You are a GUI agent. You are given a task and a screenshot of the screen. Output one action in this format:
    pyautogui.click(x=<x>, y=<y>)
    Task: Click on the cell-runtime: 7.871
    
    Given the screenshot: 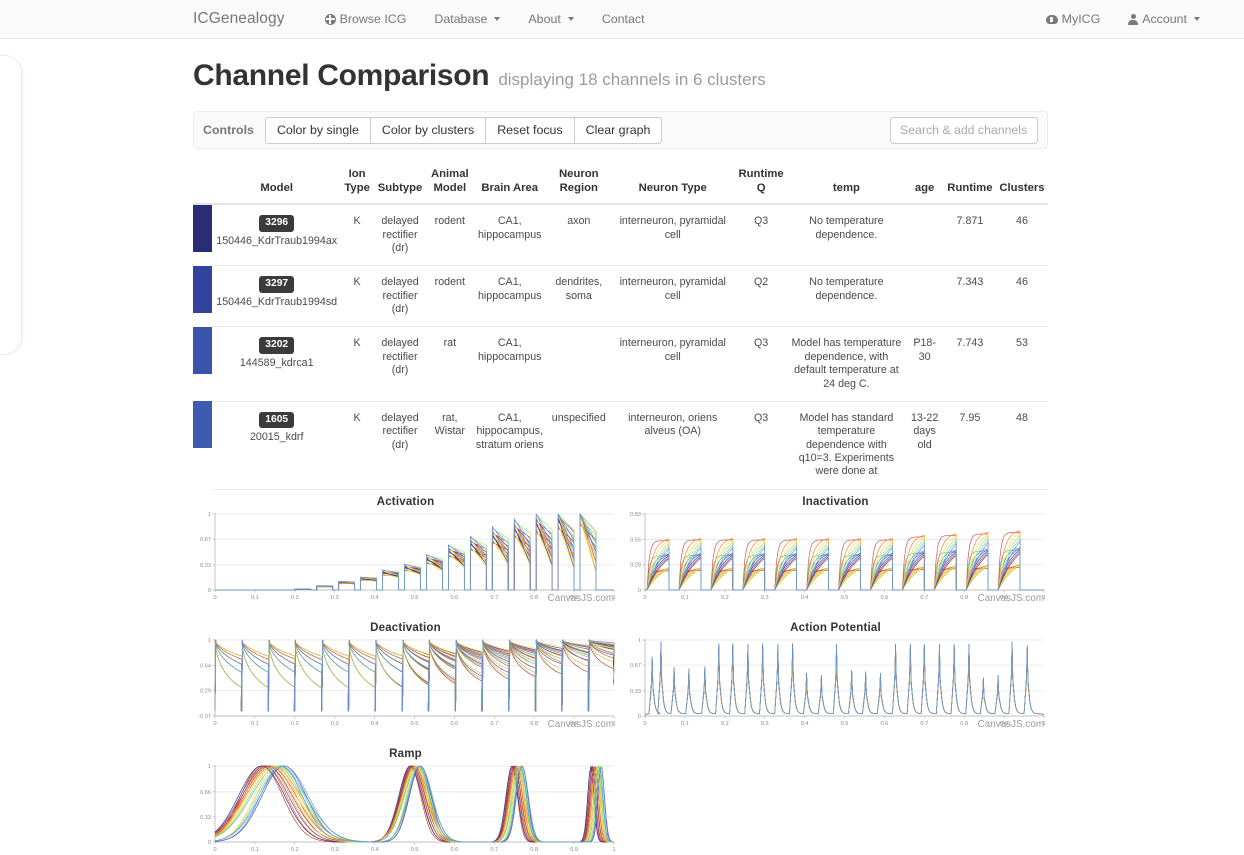 What is the action you would take?
    pyautogui.click(x=969, y=235)
    